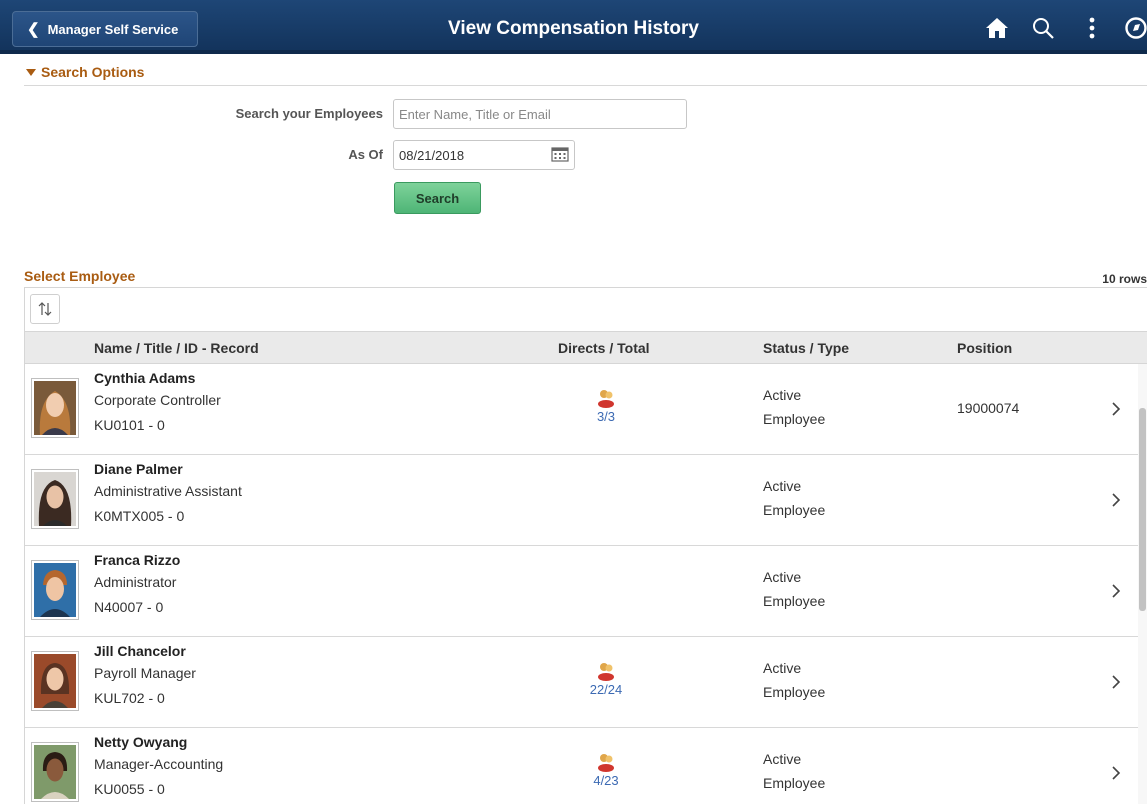  What do you see at coordinates (437, 198) in the screenshot?
I see `search-button: Search` at bounding box center [437, 198].